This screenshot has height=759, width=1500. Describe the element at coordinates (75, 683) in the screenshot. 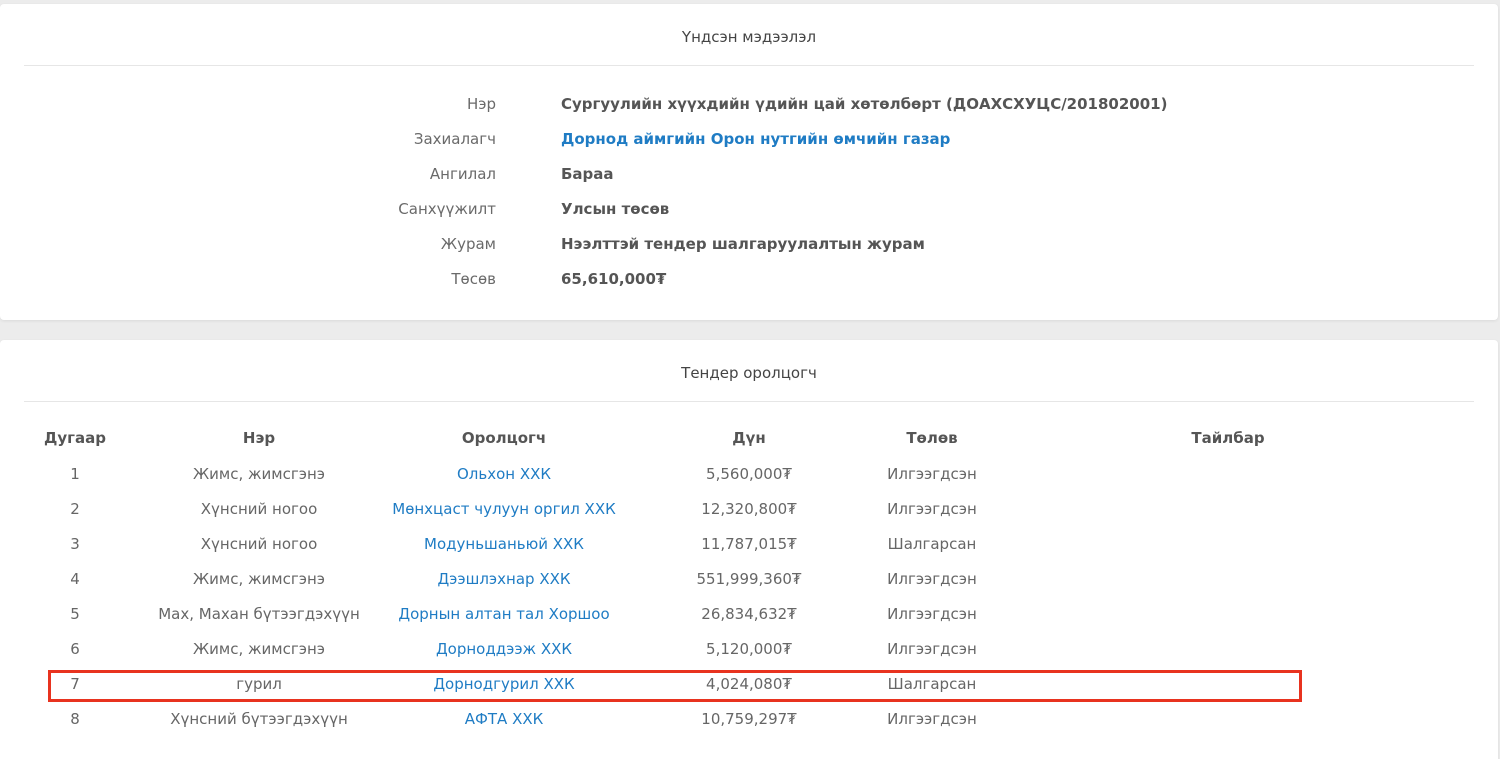

I see `row-number: 7` at that location.